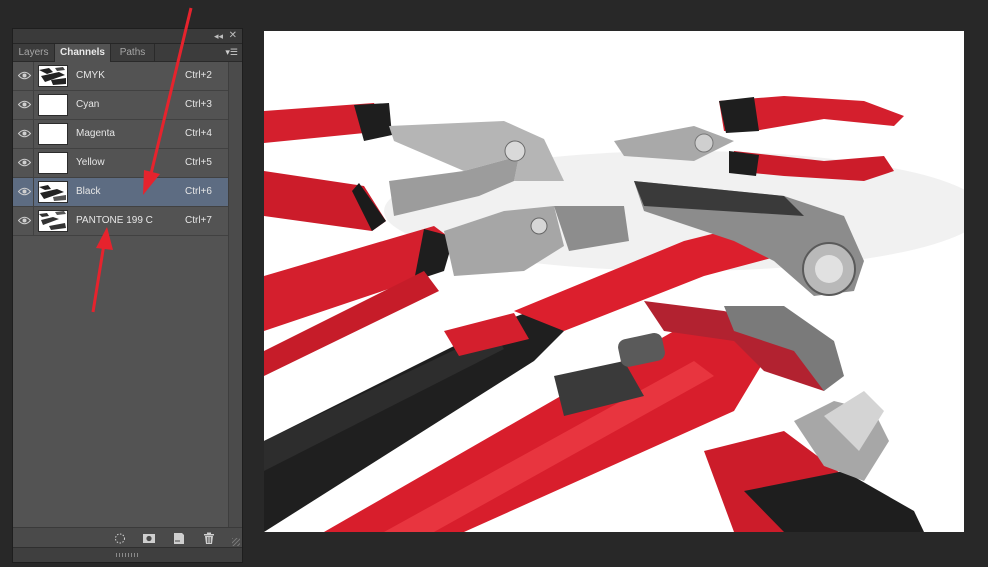 The height and width of the screenshot is (567, 988). What do you see at coordinates (233, 35) in the screenshot?
I see `close-panel-button: ✕` at bounding box center [233, 35].